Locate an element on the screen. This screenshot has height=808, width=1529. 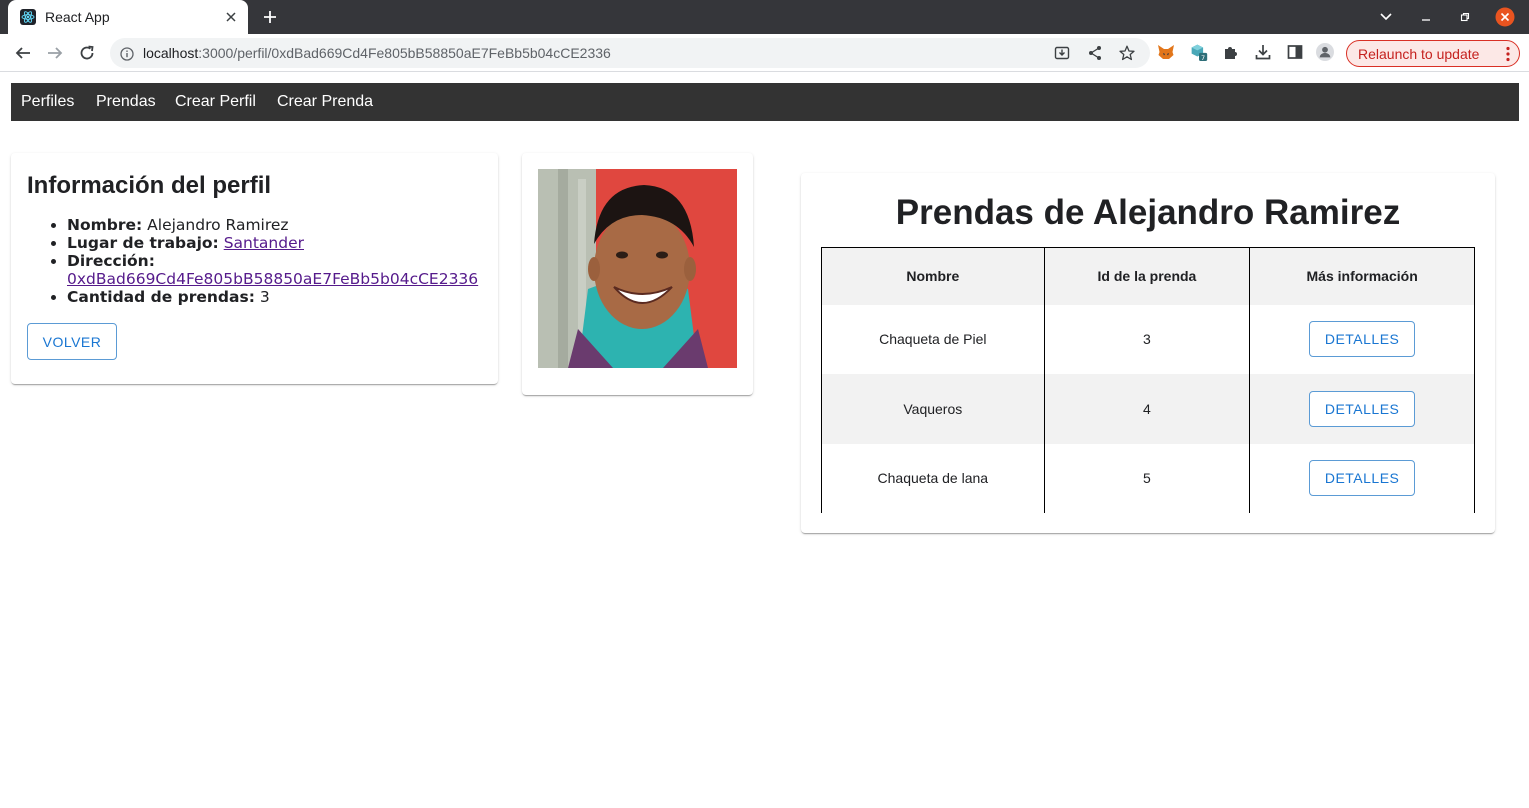
count-value: 3 is located at coordinates (264, 297).